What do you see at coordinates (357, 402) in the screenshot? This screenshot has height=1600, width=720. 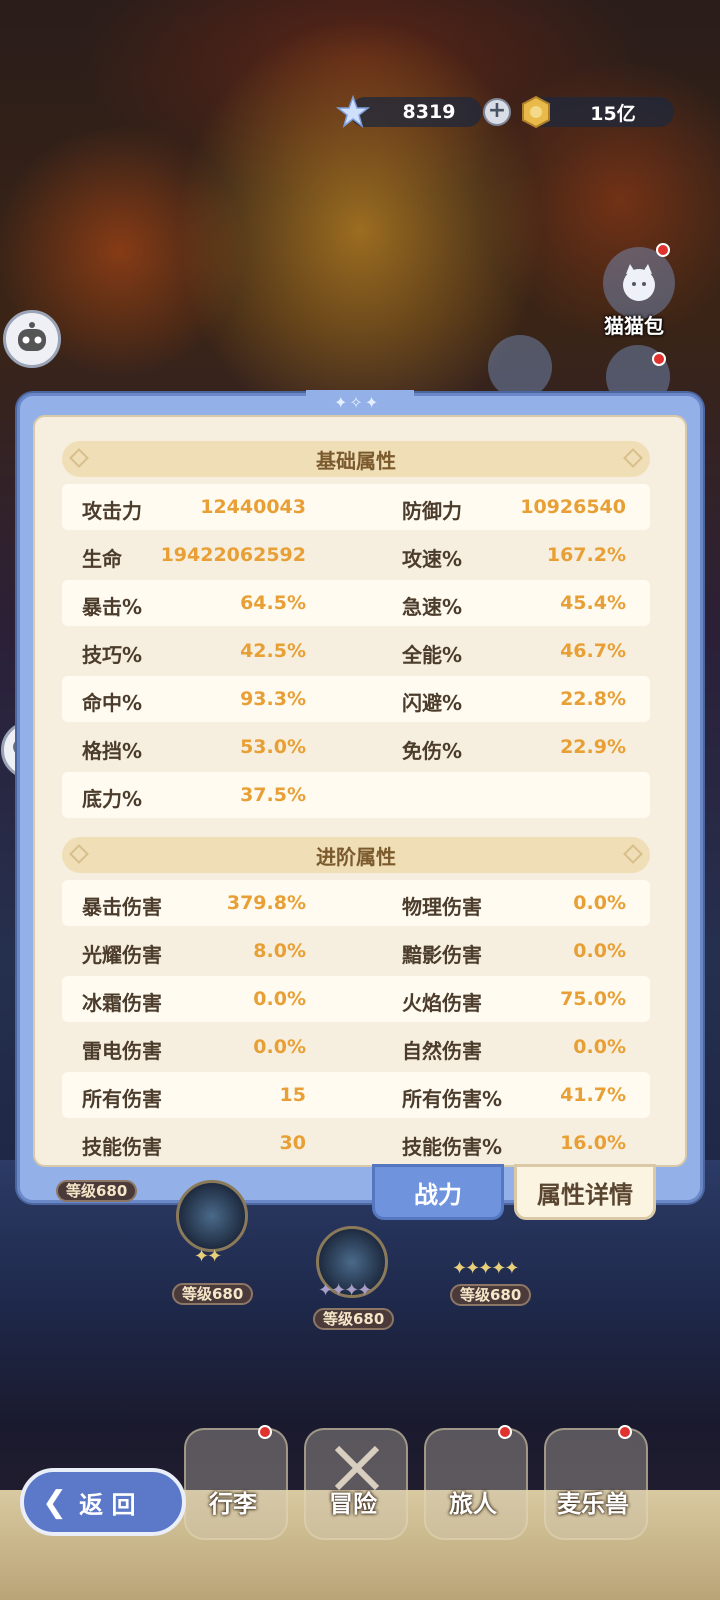 I see `sparkle-icon: ✦✧✦` at bounding box center [357, 402].